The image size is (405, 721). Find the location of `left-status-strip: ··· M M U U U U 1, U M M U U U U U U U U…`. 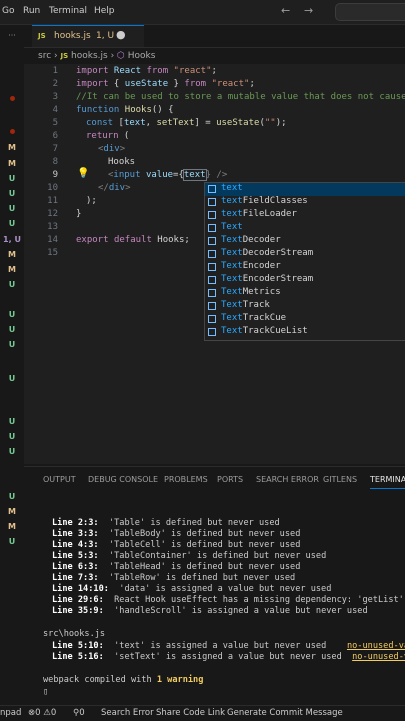

left-status-strip: ··· M M U U U U 1, U M M U U U U U U U U… is located at coordinates (12, 365).